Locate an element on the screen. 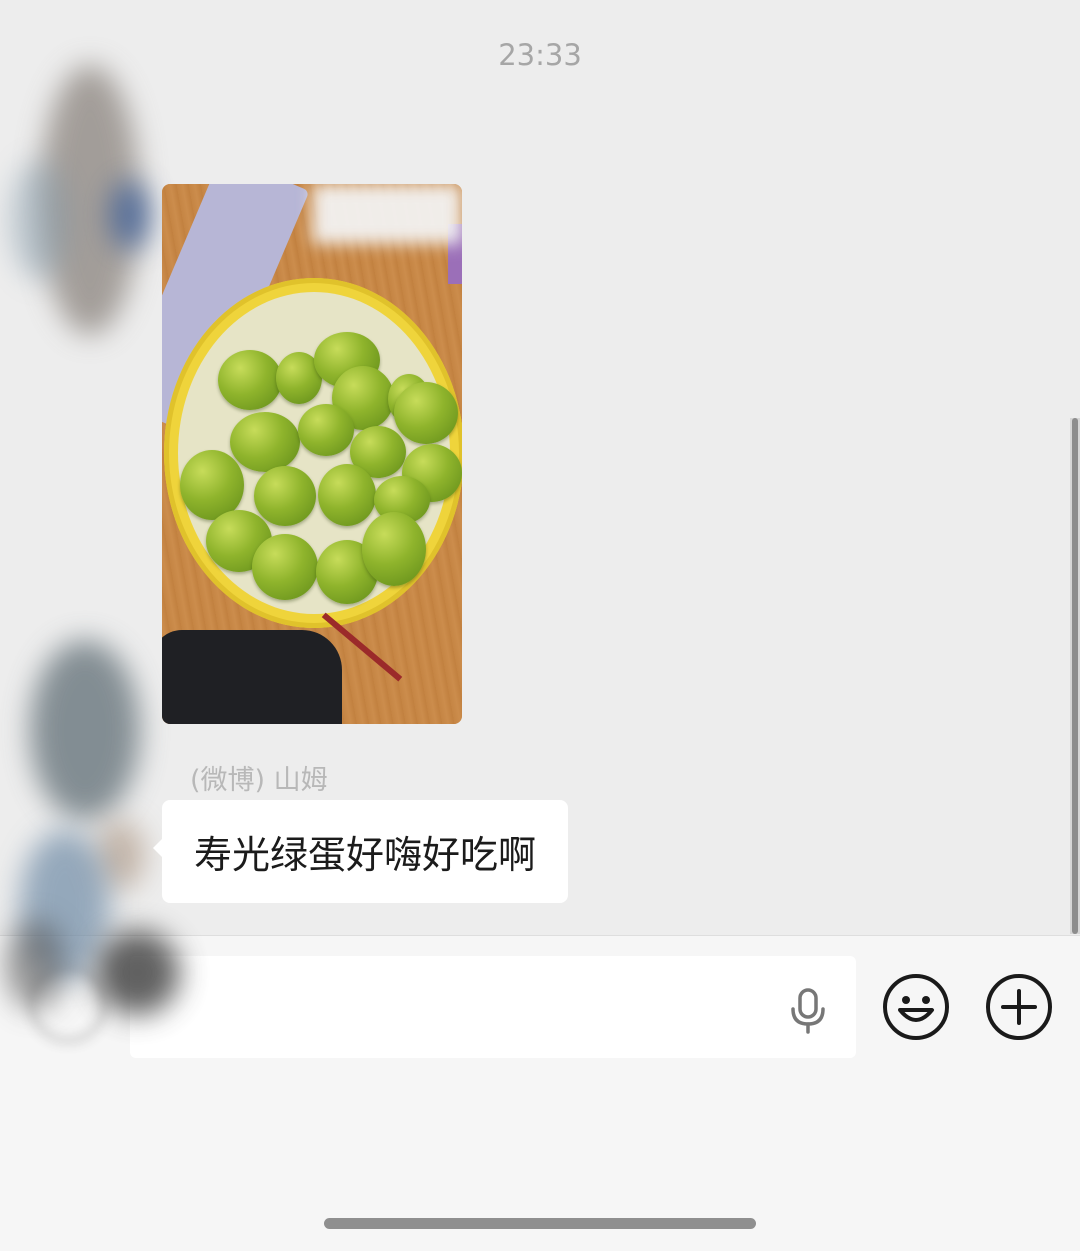 This screenshot has height=1251, width=1080. emoji-icon is located at coordinates (916, 1007).